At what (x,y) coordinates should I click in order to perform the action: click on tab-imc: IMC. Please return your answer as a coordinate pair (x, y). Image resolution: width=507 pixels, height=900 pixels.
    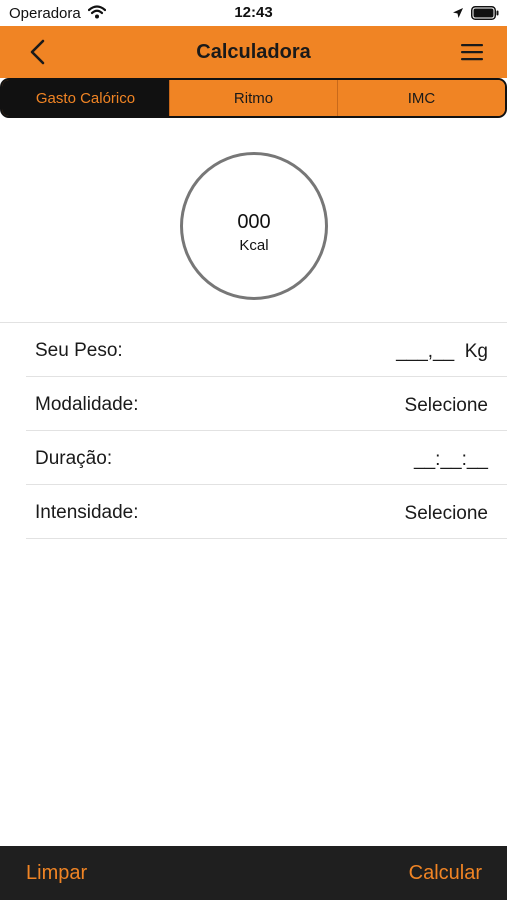
    Looking at the image, I should click on (421, 98).